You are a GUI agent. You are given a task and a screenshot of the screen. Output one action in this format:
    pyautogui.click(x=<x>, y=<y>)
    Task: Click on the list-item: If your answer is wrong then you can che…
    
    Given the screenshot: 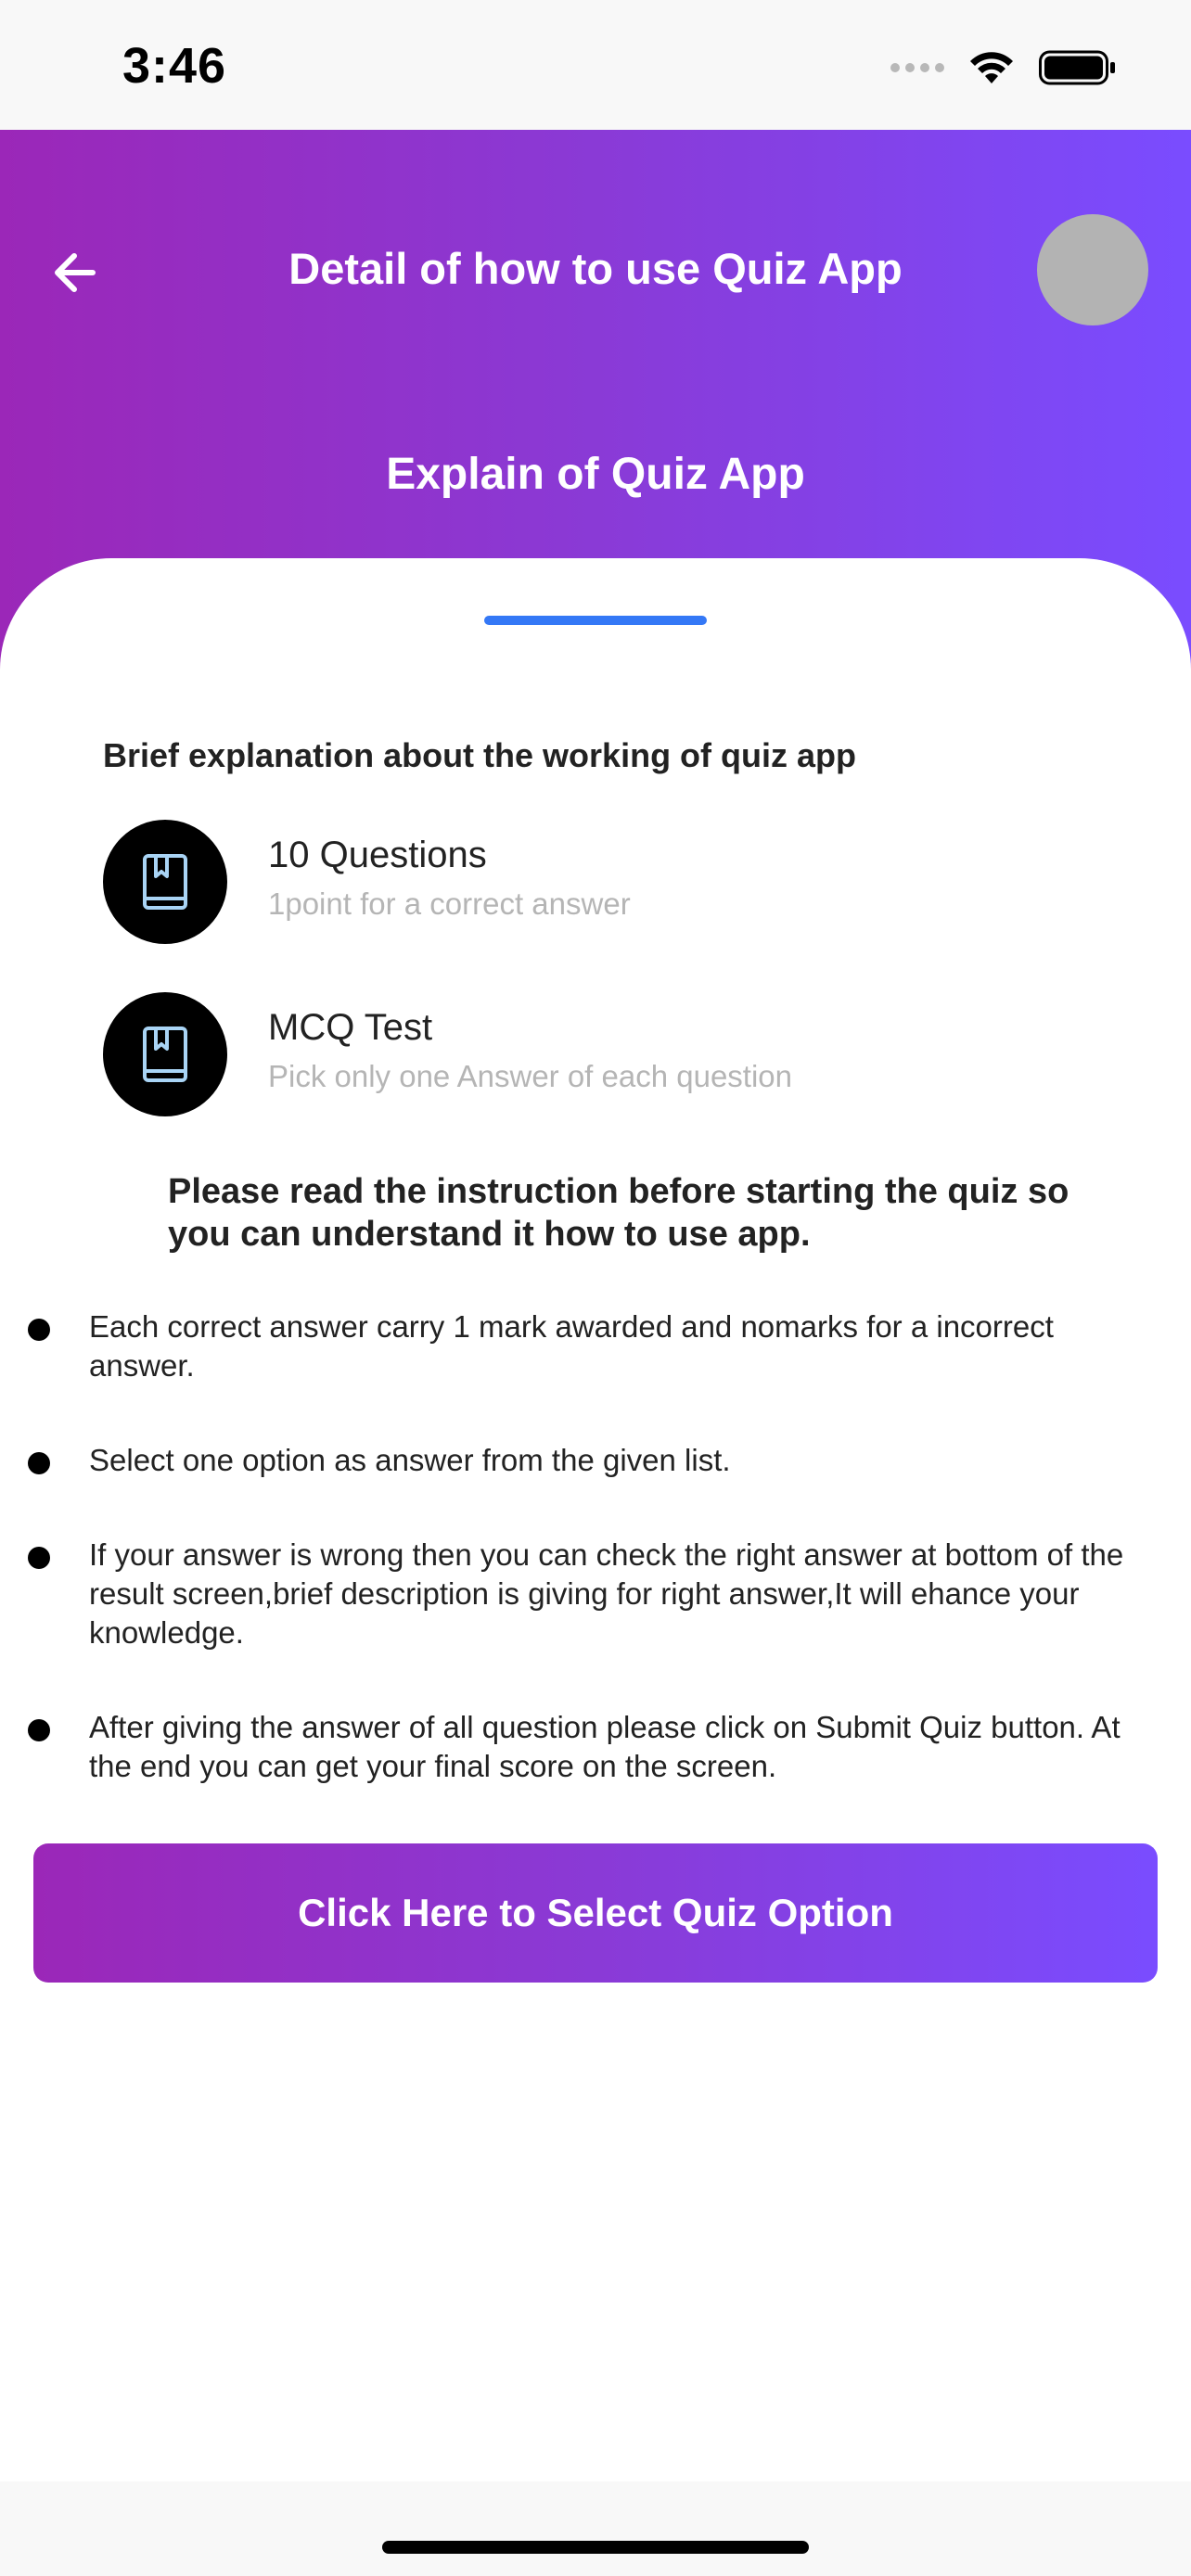 What is the action you would take?
    pyautogui.click(x=595, y=1594)
    